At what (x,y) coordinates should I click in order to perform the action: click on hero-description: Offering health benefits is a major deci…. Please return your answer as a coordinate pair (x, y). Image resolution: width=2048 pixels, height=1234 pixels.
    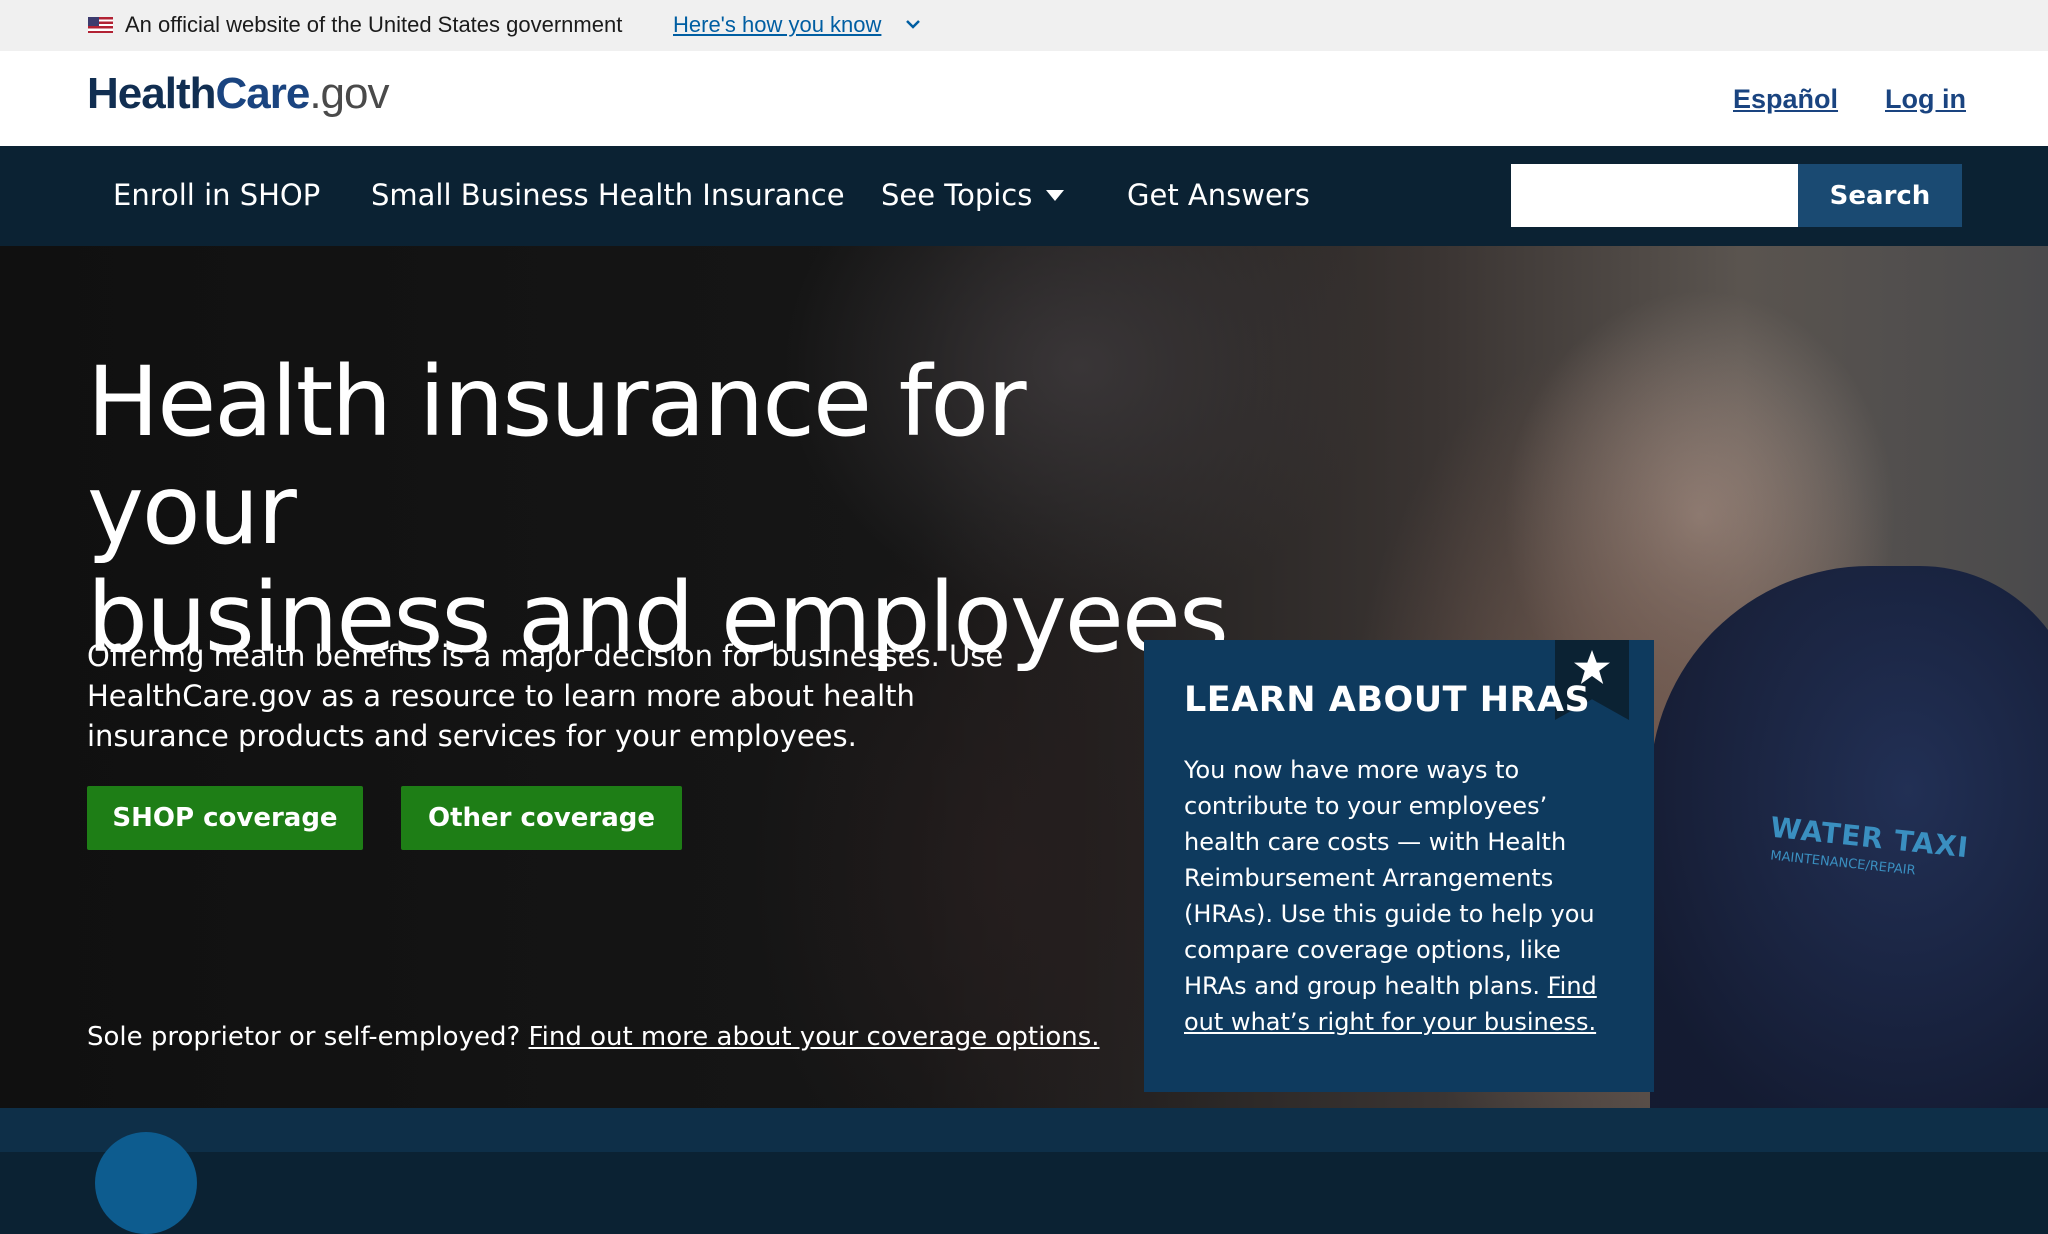
    Looking at the image, I should click on (545, 696).